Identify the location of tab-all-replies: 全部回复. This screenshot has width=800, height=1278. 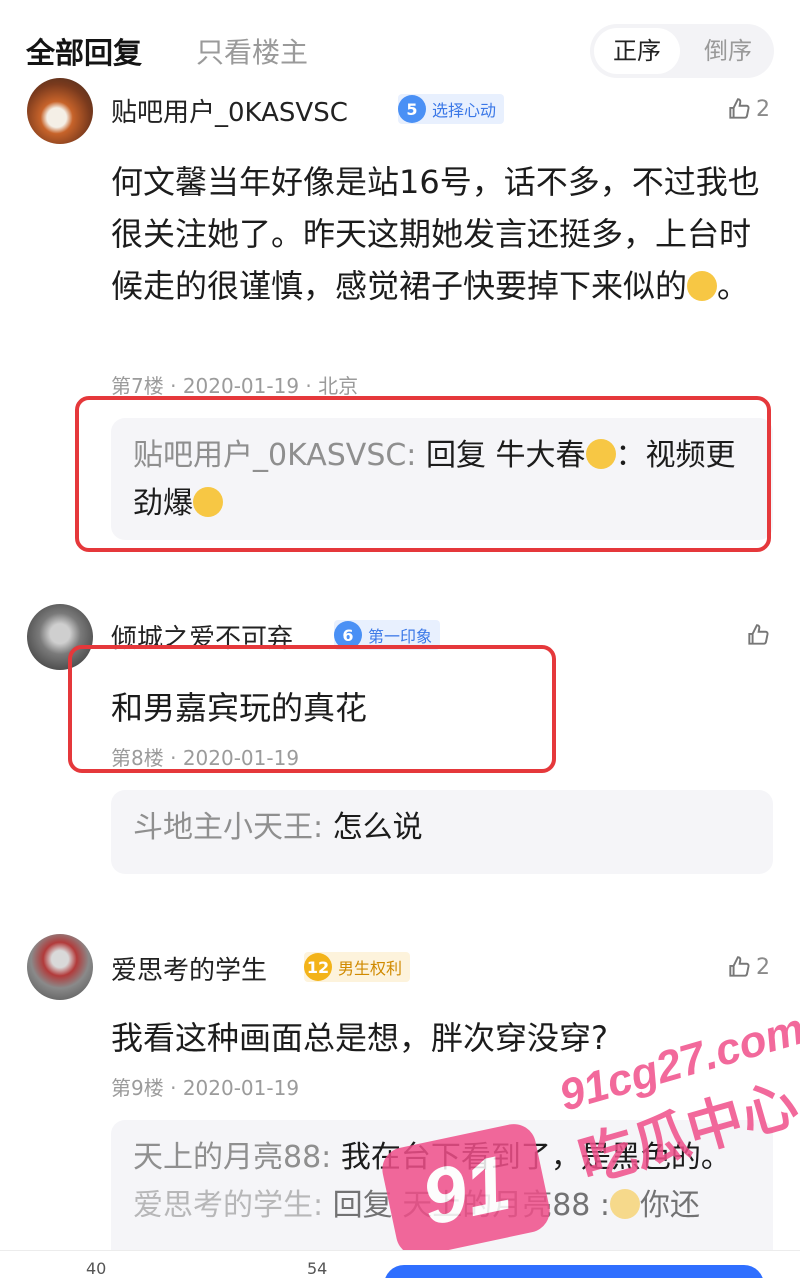
(84, 51).